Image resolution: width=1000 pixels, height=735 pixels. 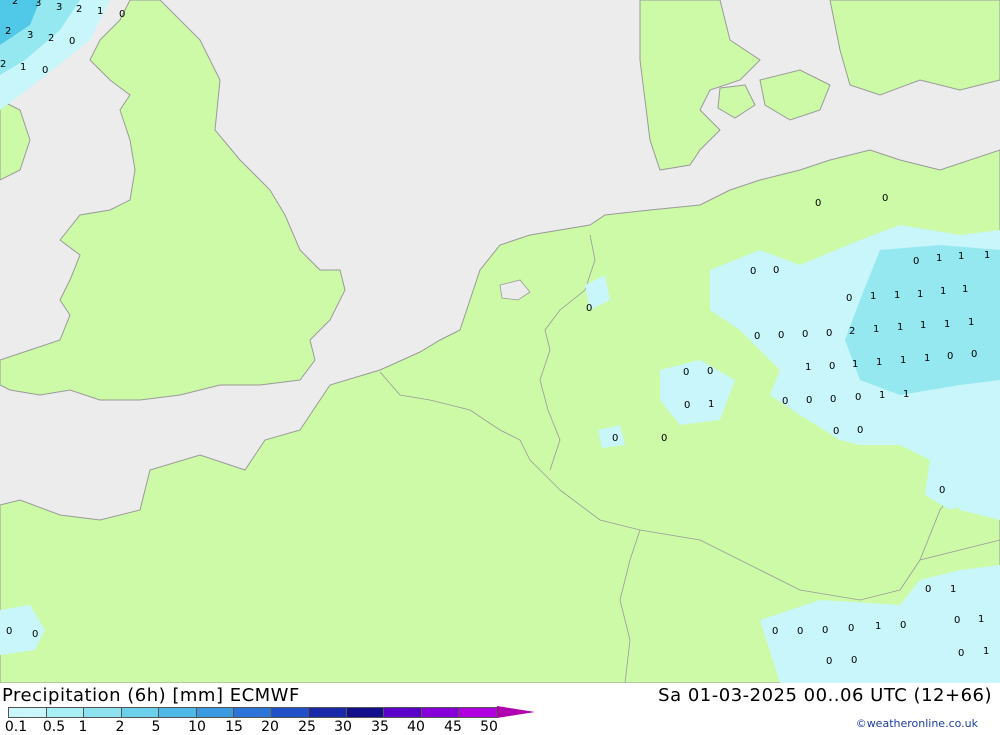 What do you see at coordinates (825, 695) in the screenshot?
I see `valid-time: Sa 01-03-2025 00..06 UTC (12+66)` at bounding box center [825, 695].